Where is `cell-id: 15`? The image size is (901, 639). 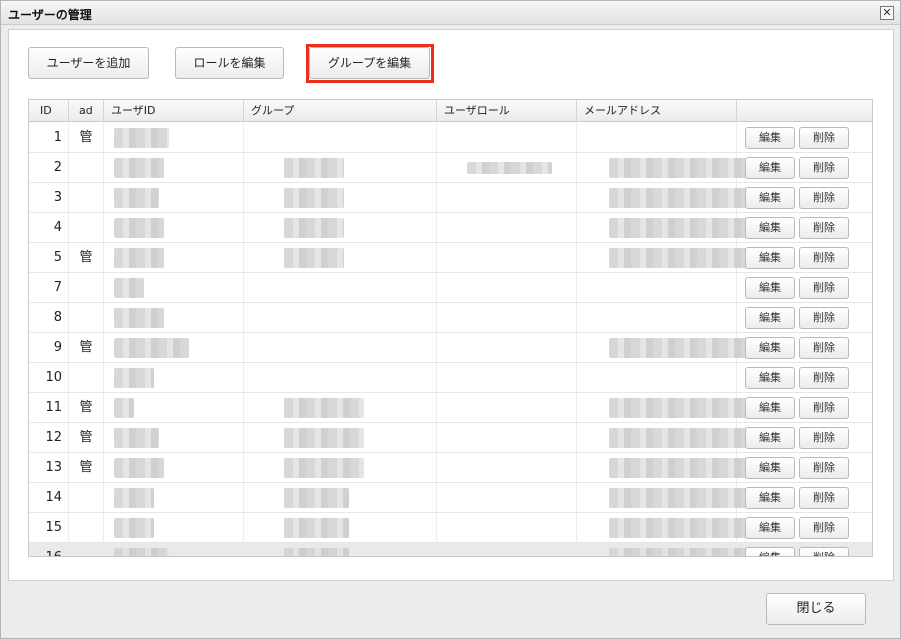 cell-id: 15 is located at coordinates (49, 528).